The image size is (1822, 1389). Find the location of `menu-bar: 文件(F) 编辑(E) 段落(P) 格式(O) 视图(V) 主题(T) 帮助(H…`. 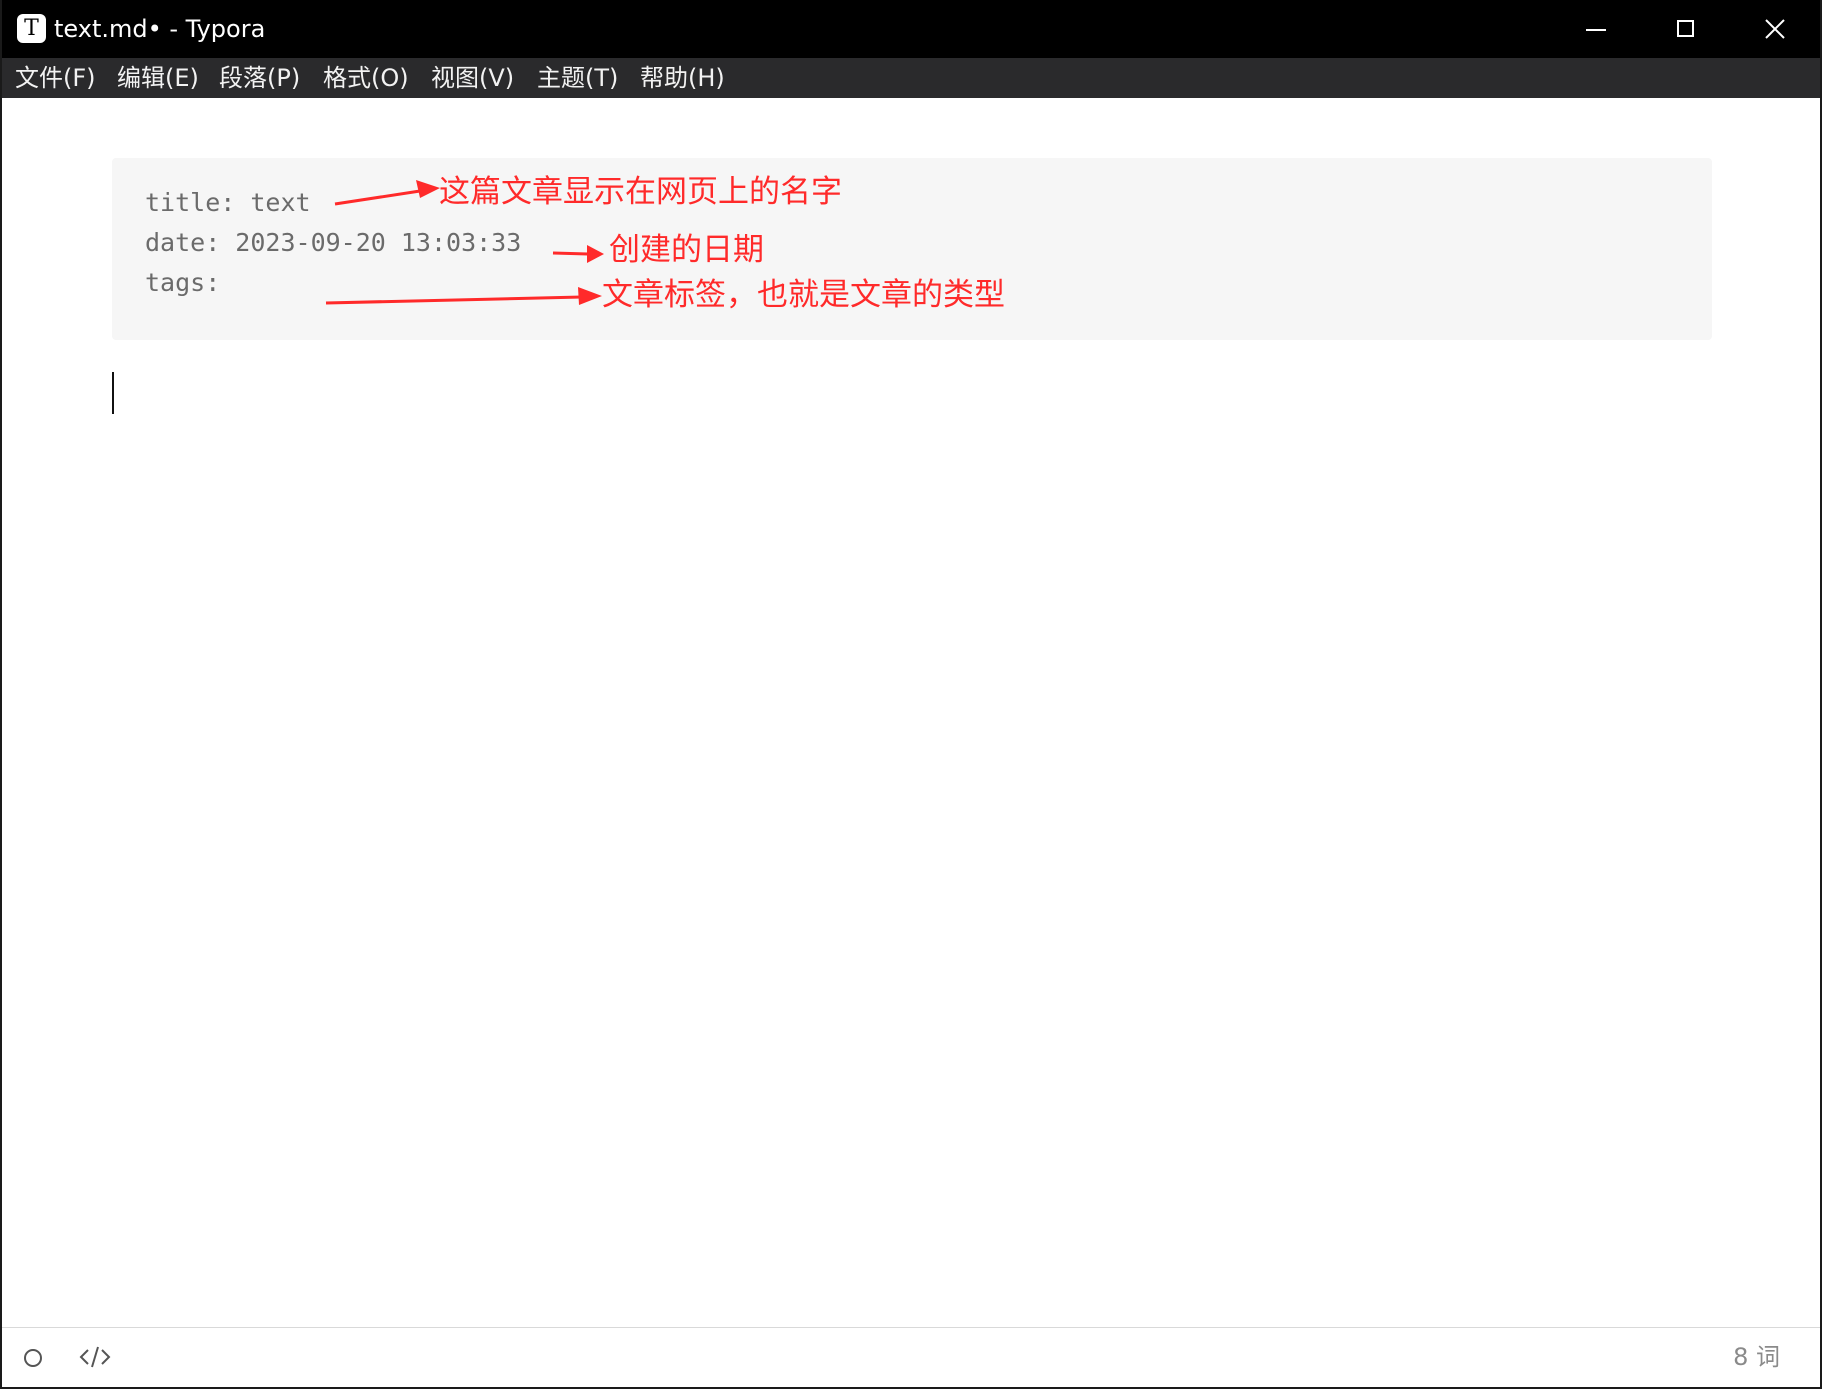

menu-bar: 文件(F) 编辑(E) 段落(P) 格式(O) 视图(V) 主题(T) 帮助(H… is located at coordinates (911, 78).